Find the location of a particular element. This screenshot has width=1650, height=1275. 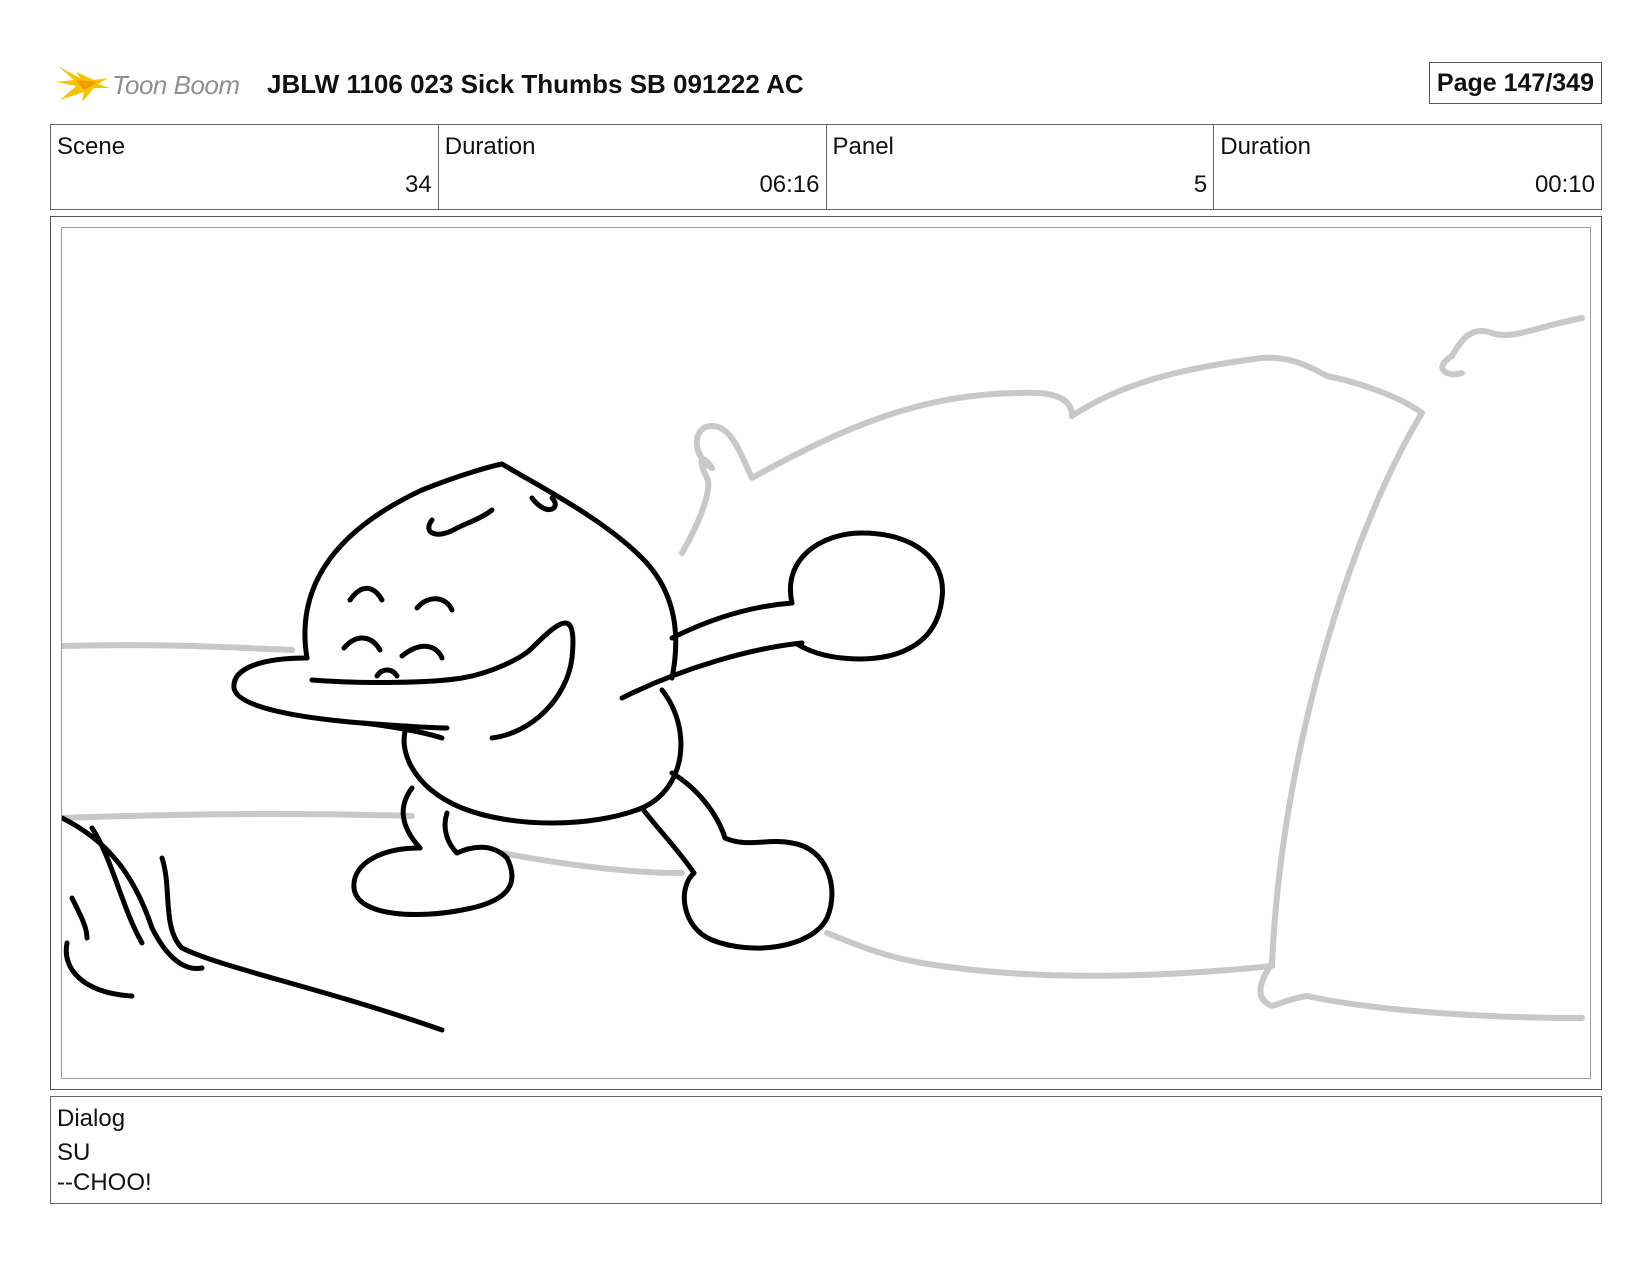

scene-duration-label: Duration is located at coordinates (490, 146).